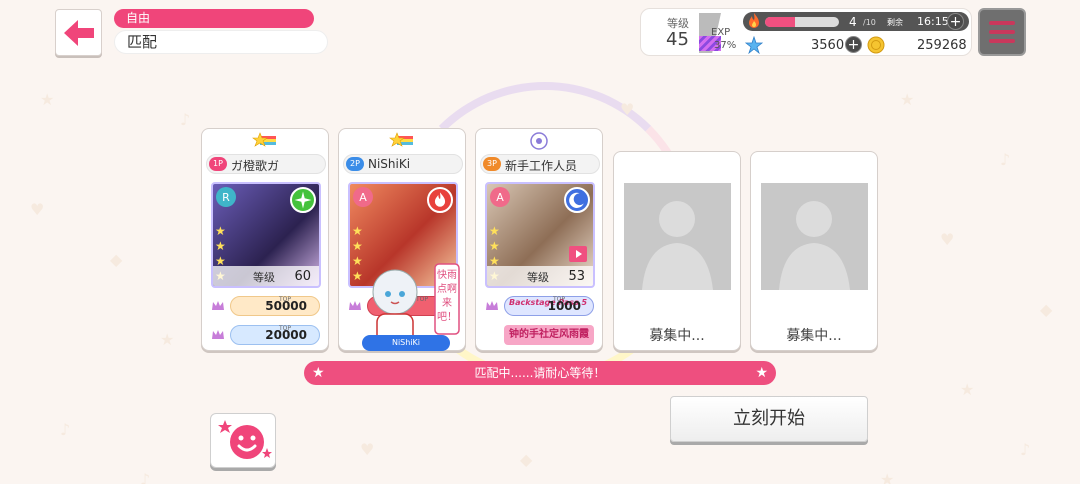 The image size is (1080, 484). I want to click on player-card-1: 1P ガ橙歌ガ R ★★★★ 等级 60 TOP 50000 TOP 20000, so click(265, 239).